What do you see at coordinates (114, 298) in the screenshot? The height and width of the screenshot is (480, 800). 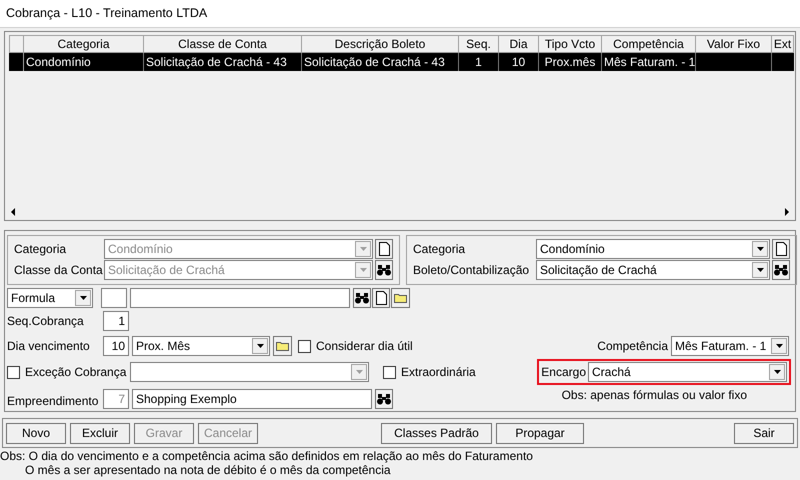 I see `code-field` at bounding box center [114, 298].